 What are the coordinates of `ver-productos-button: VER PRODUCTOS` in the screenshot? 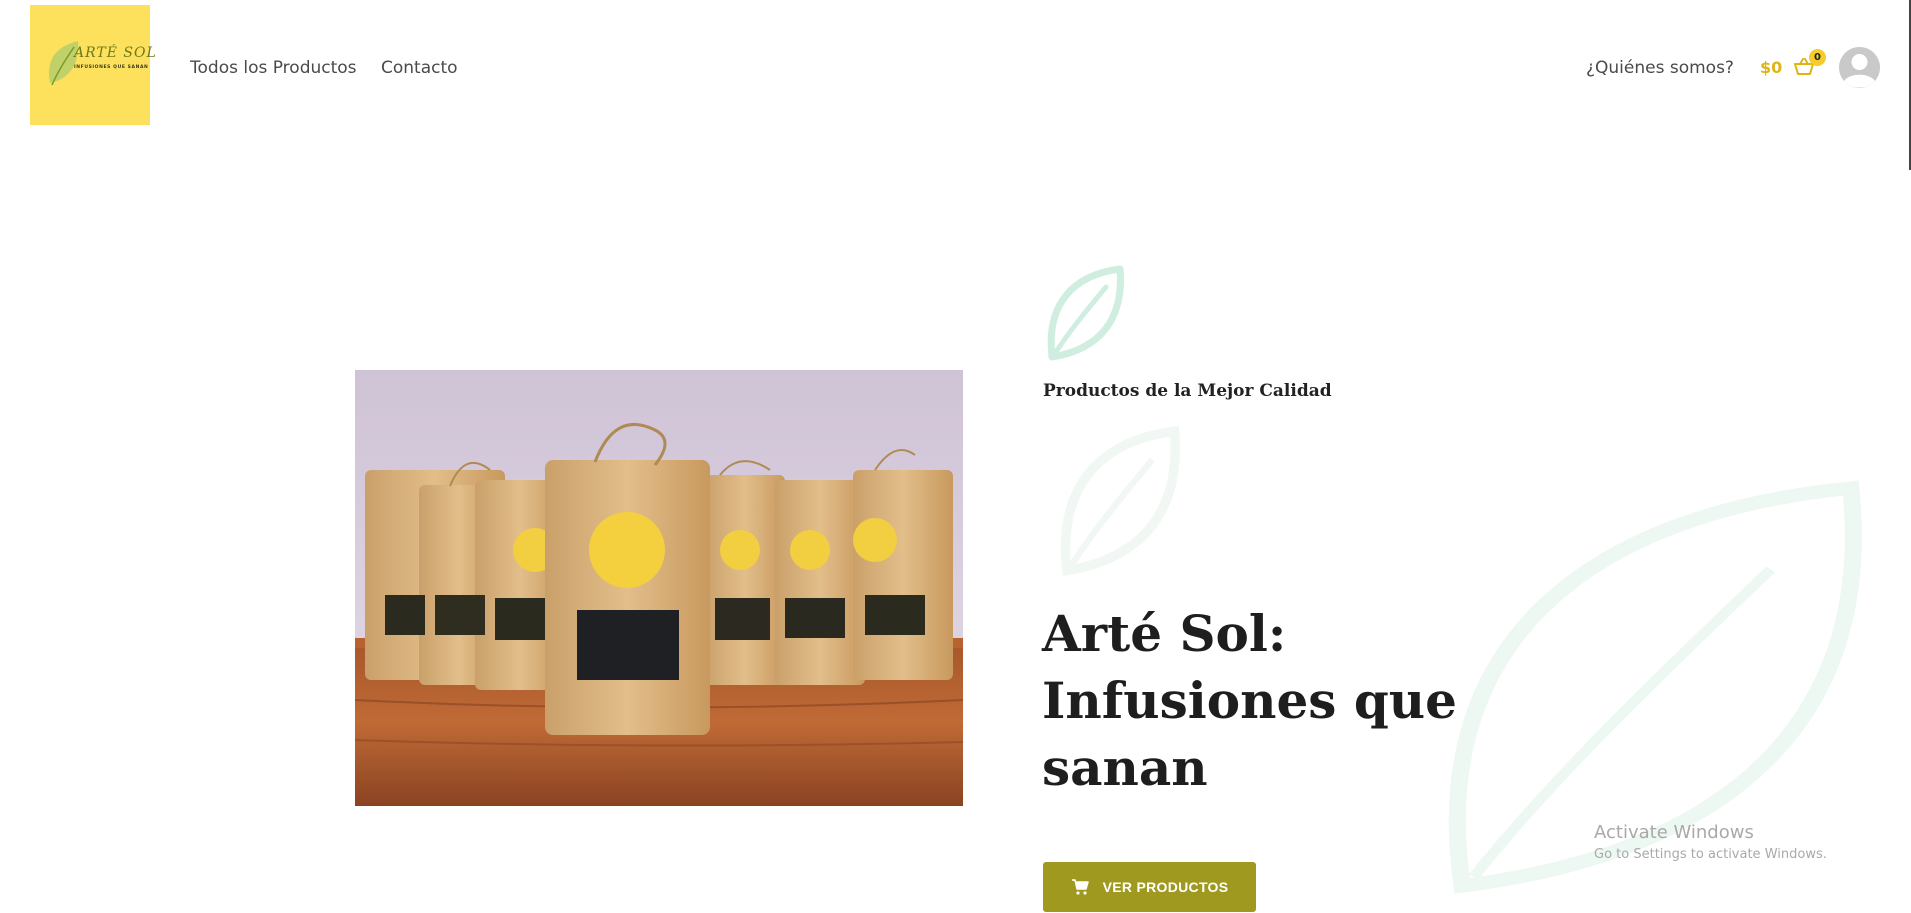 It's located at (1149, 887).